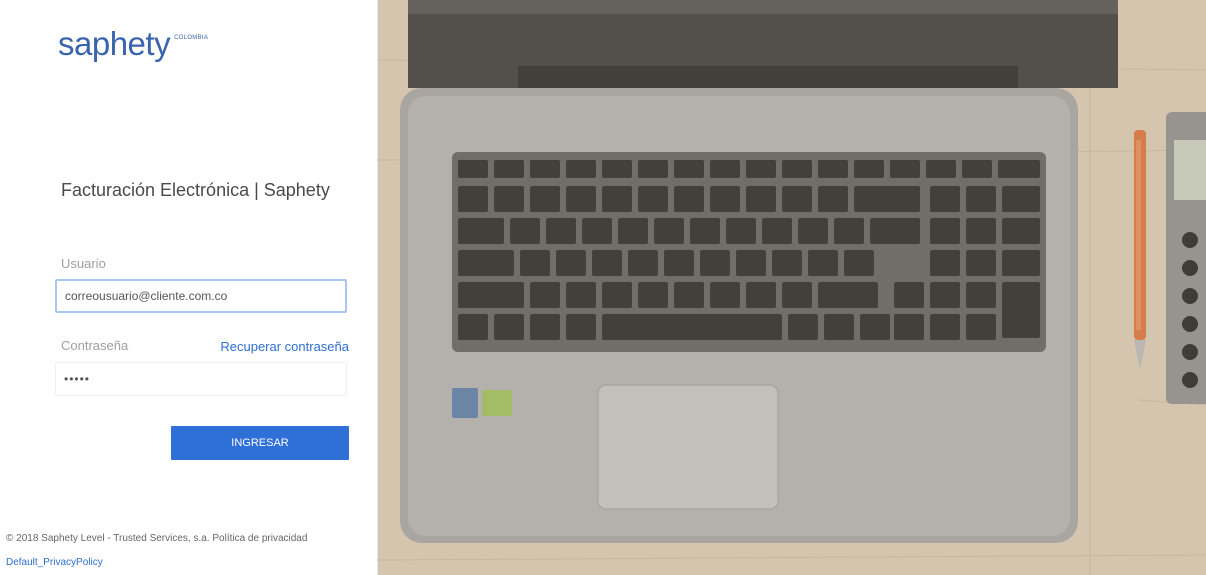  What do you see at coordinates (83, 263) in the screenshot?
I see `username-label: Usuario` at bounding box center [83, 263].